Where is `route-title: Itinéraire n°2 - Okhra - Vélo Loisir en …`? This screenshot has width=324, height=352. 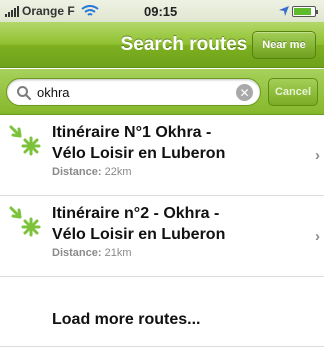
route-title: Itinéraire n°2 - Okhra - Vélo Loisir en … is located at coordinates (176, 224).